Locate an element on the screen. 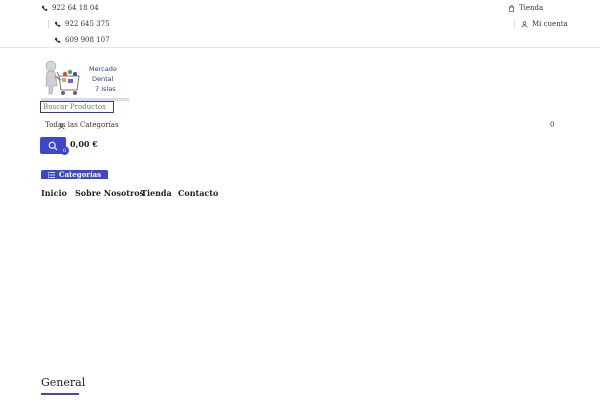 The width and height of the screenshot is (600, 400). nav-item-tienda: Tienda is located at coordinates (156, 193).